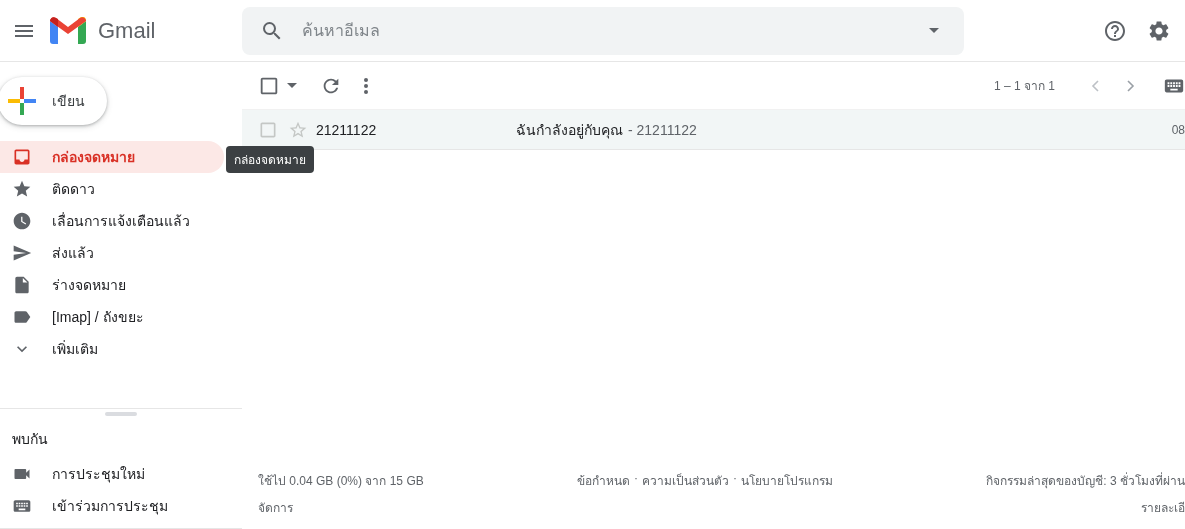  I want to click on snippet: - 21211122, so click(662, 129).